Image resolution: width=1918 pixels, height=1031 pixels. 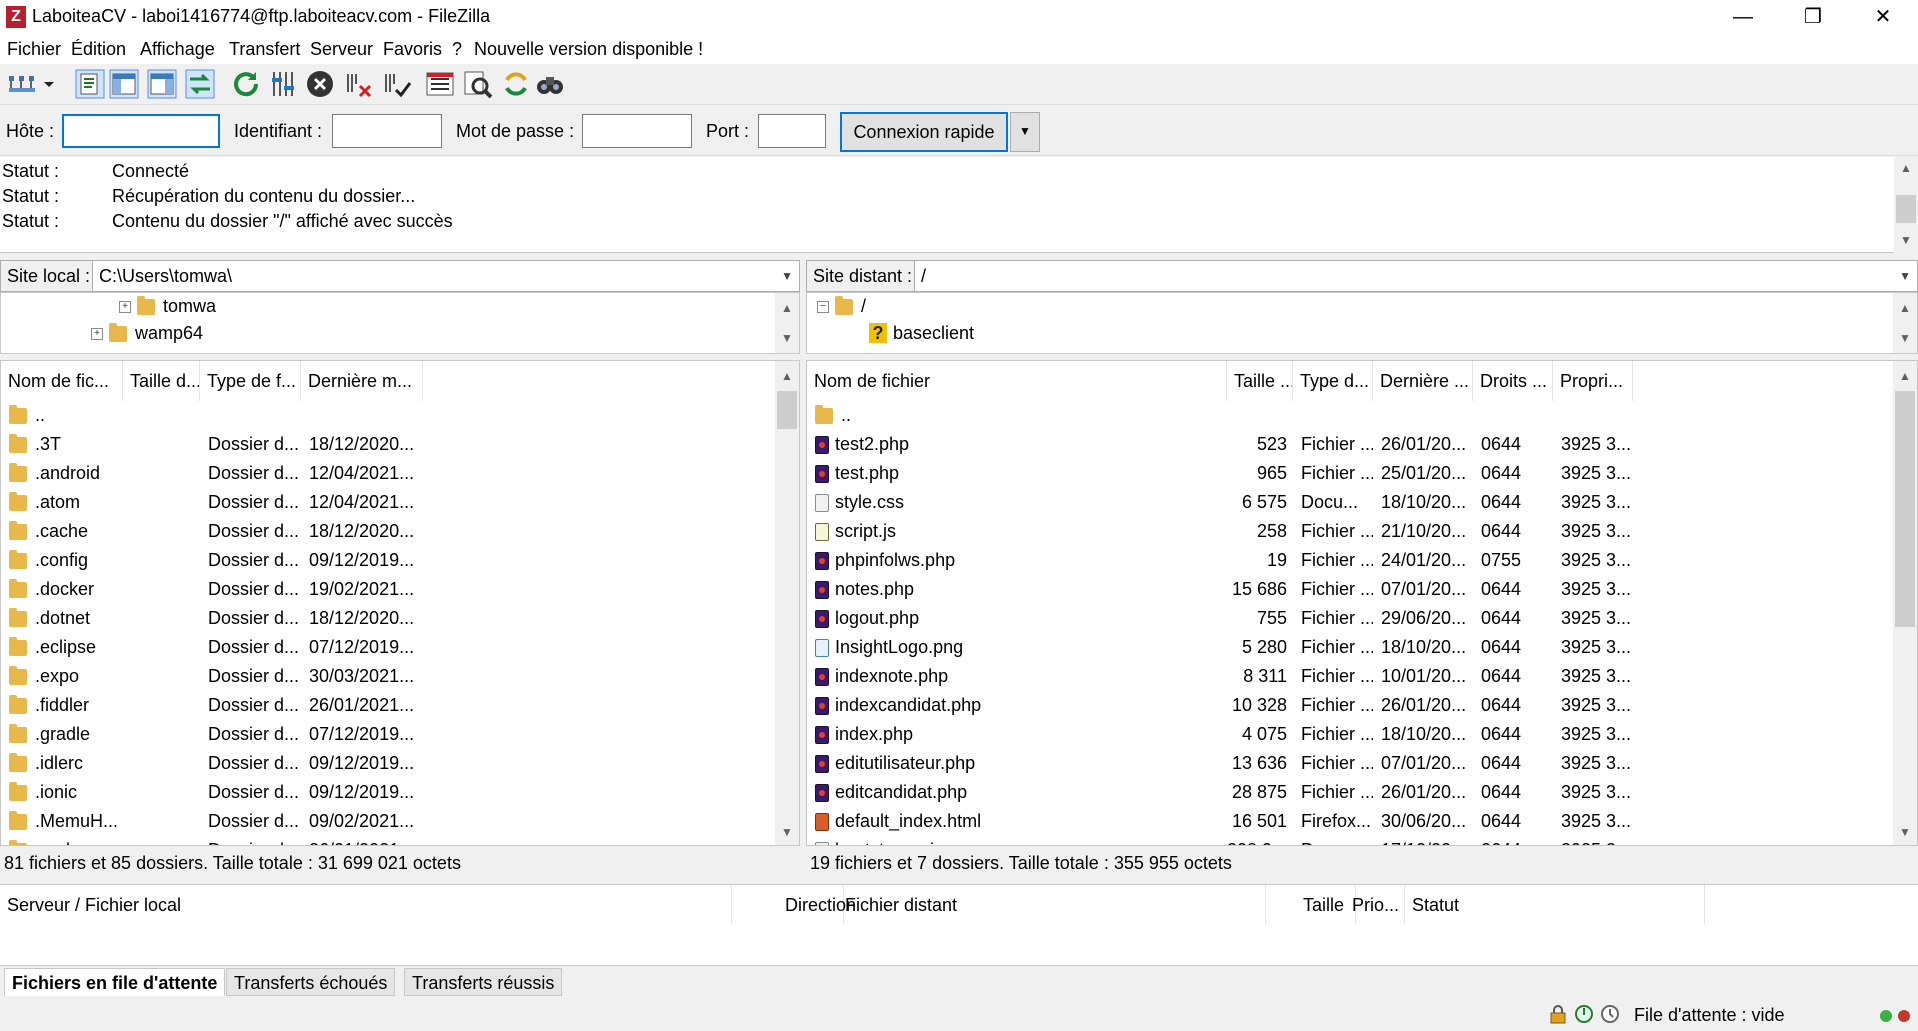 I want to click on toggle-remote-tree-icon, so click(x=162, y=84).